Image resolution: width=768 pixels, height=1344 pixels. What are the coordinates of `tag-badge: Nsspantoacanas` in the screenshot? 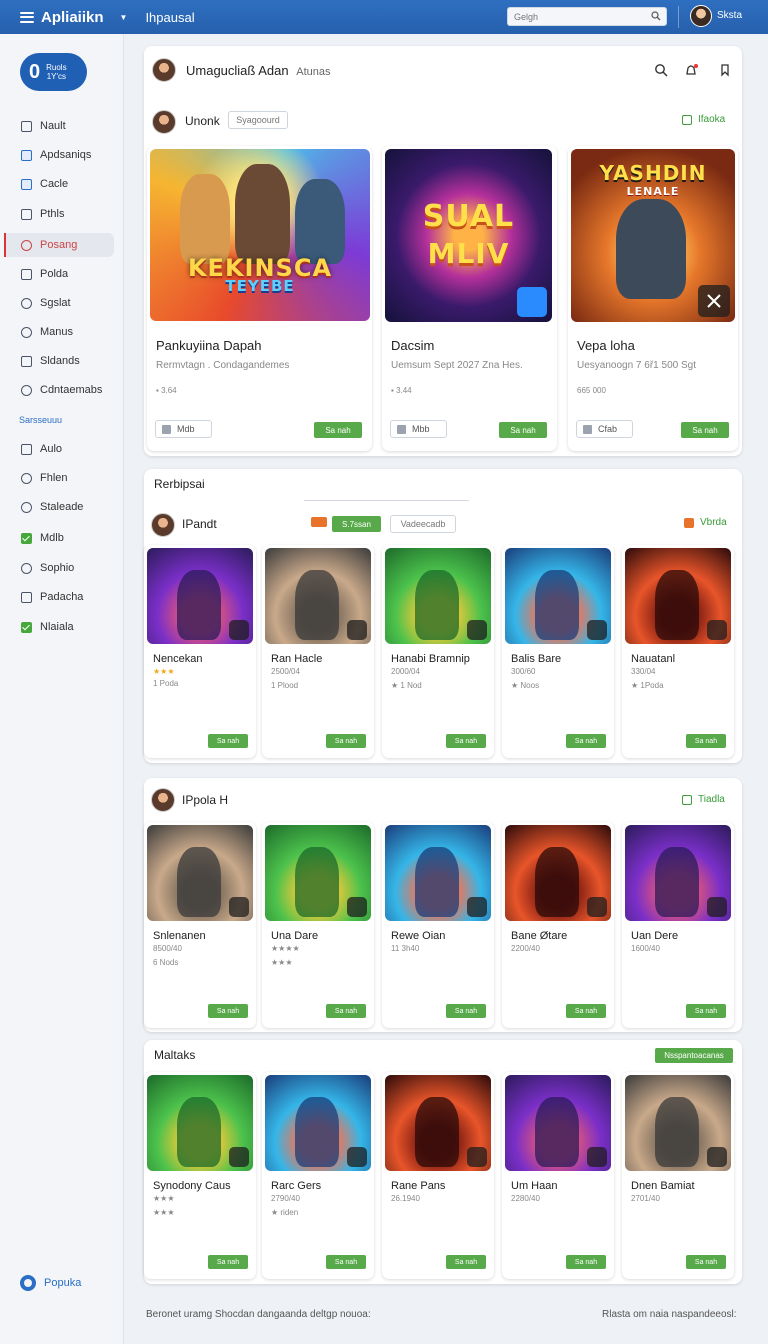 It's located at (694, 1055).